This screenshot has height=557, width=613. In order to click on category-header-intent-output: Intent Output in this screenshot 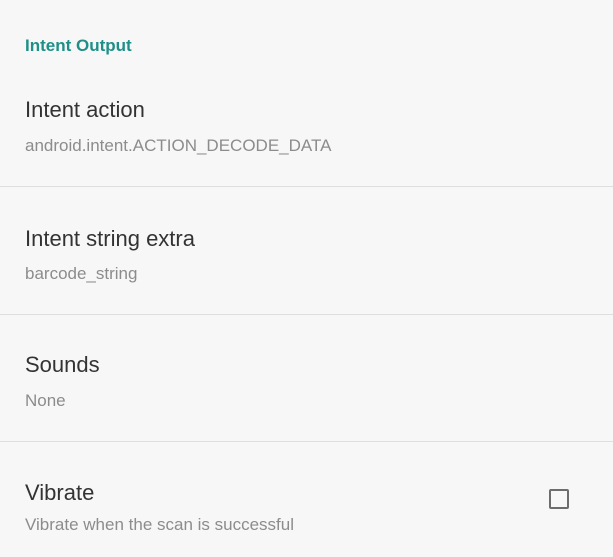, I will do `click(78, 45)`.